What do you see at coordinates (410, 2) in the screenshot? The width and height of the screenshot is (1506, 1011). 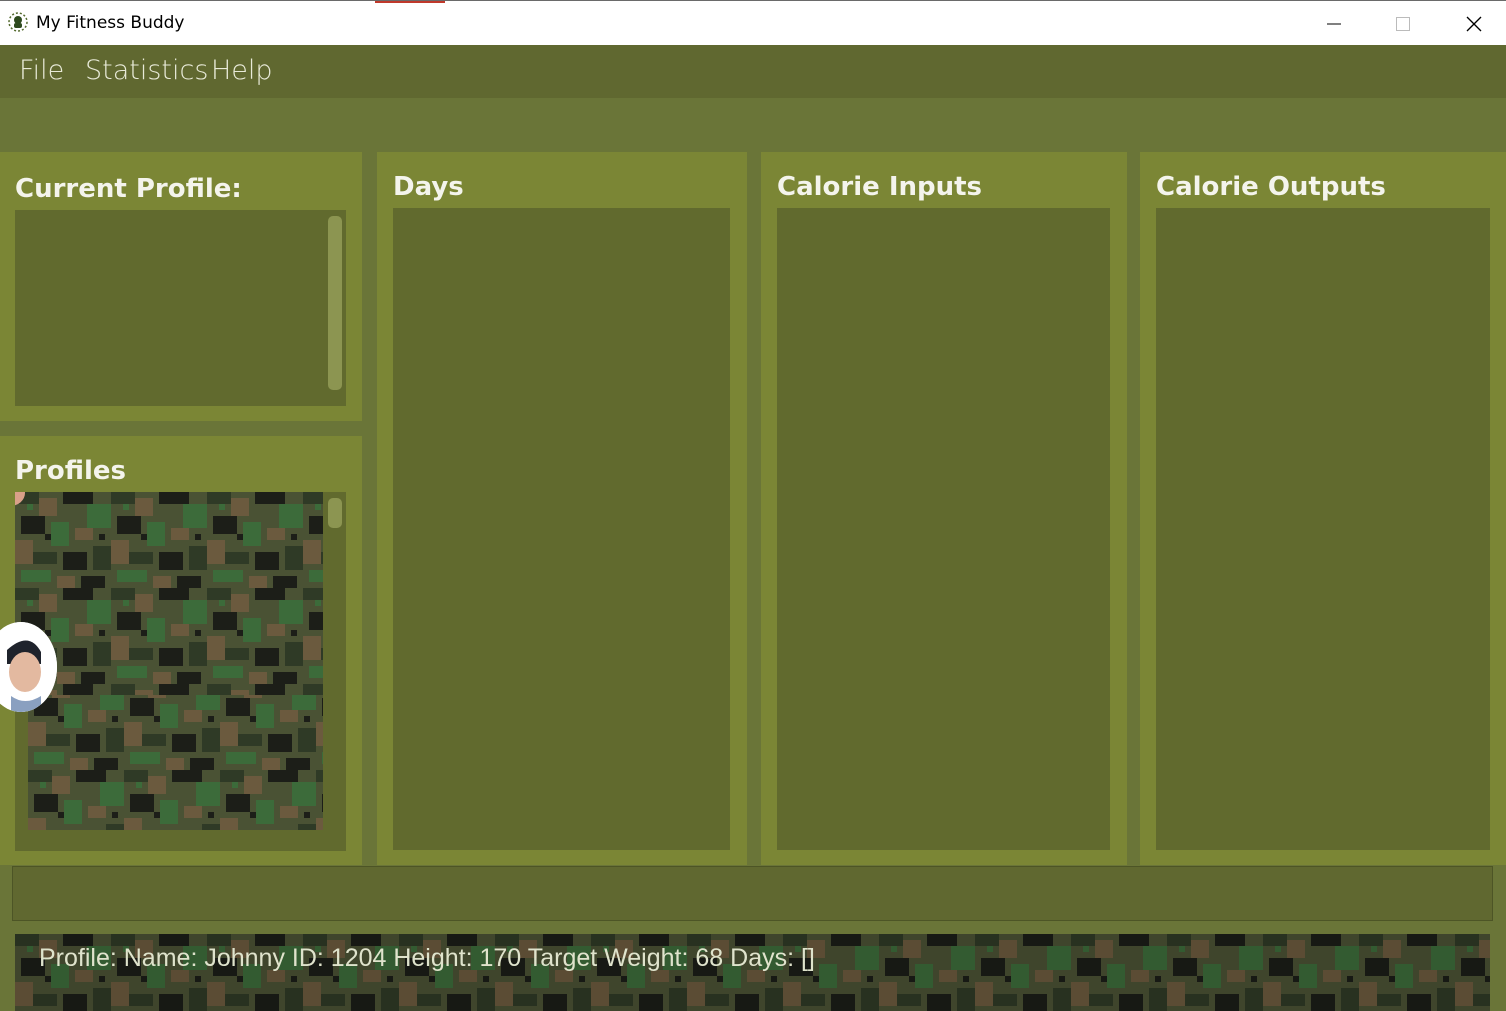 I see `title-accent` at bounding box center [410, 2].